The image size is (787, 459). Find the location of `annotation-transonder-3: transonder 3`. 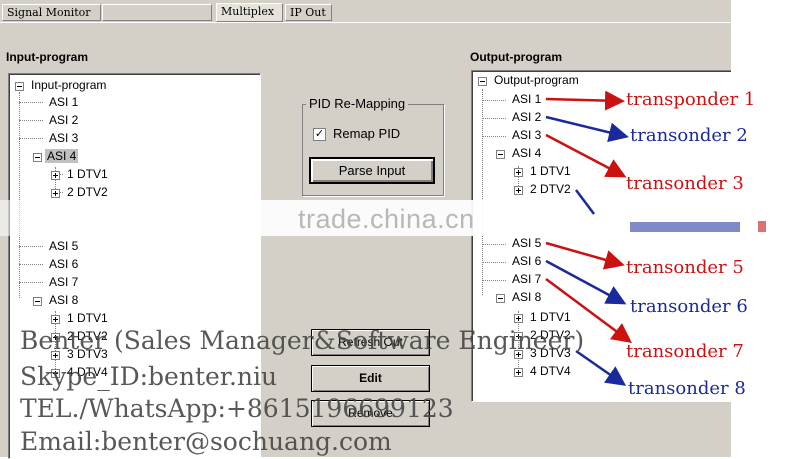

annotation-transonder-3: transonder 3 is located at coordinates (685, 183).